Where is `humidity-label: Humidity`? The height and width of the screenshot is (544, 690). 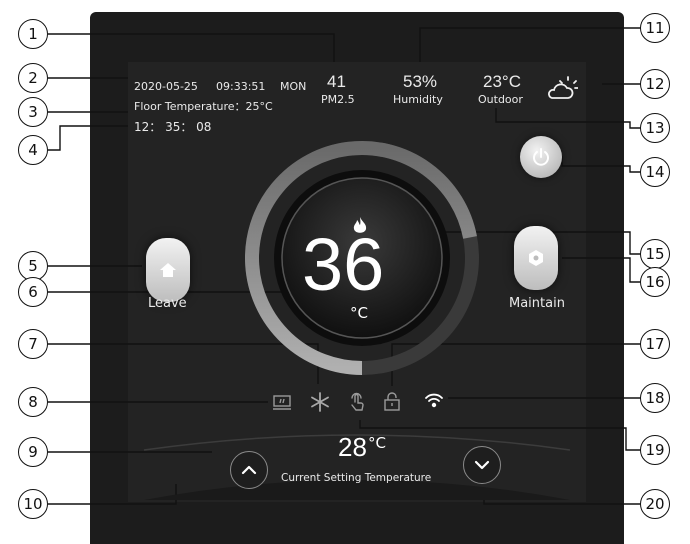 humidity-label: Humidity is located at coordinates (418, 99).